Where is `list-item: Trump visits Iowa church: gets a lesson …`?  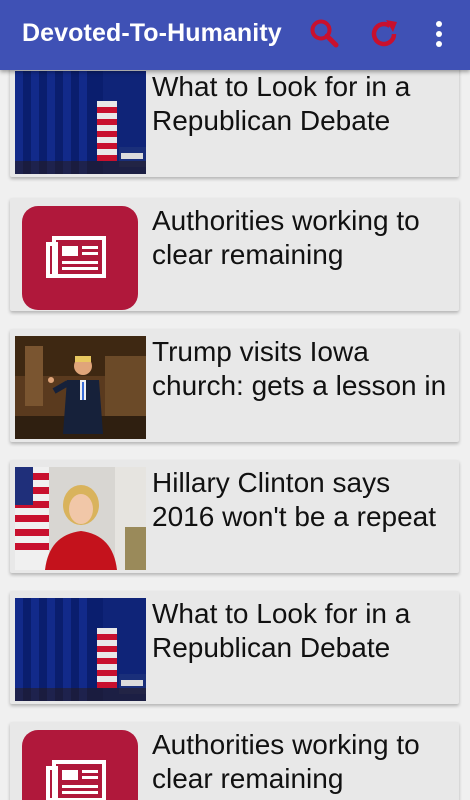 list-item: Trump visits Iowa church: gets a lesson … is located at coordinates (234, 385).